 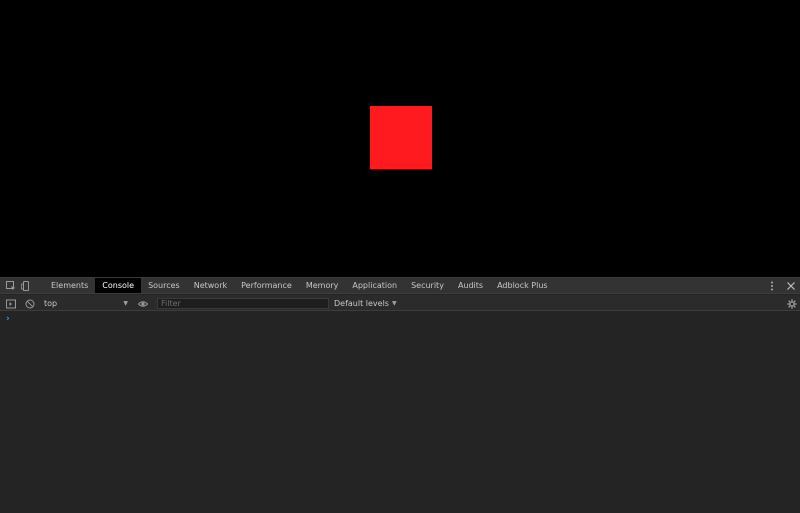 I want to click on live-expression-eye-icon, so click(x=142, y=303).